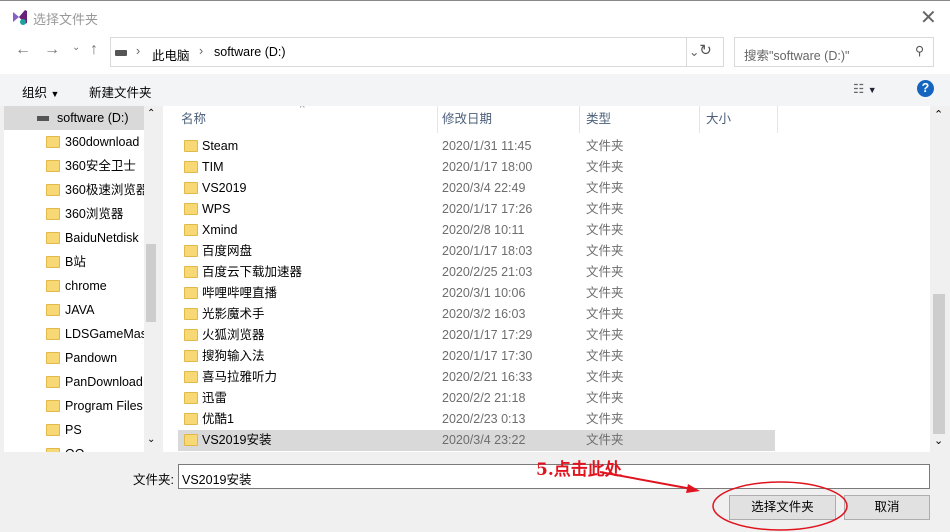 This screenshot has width=950, height=532. What do you see at coordinates (797, 56) in the screenshot?
I see `search-placeholder: 搜索"software (D:)"` at bounding box center [797, 56].